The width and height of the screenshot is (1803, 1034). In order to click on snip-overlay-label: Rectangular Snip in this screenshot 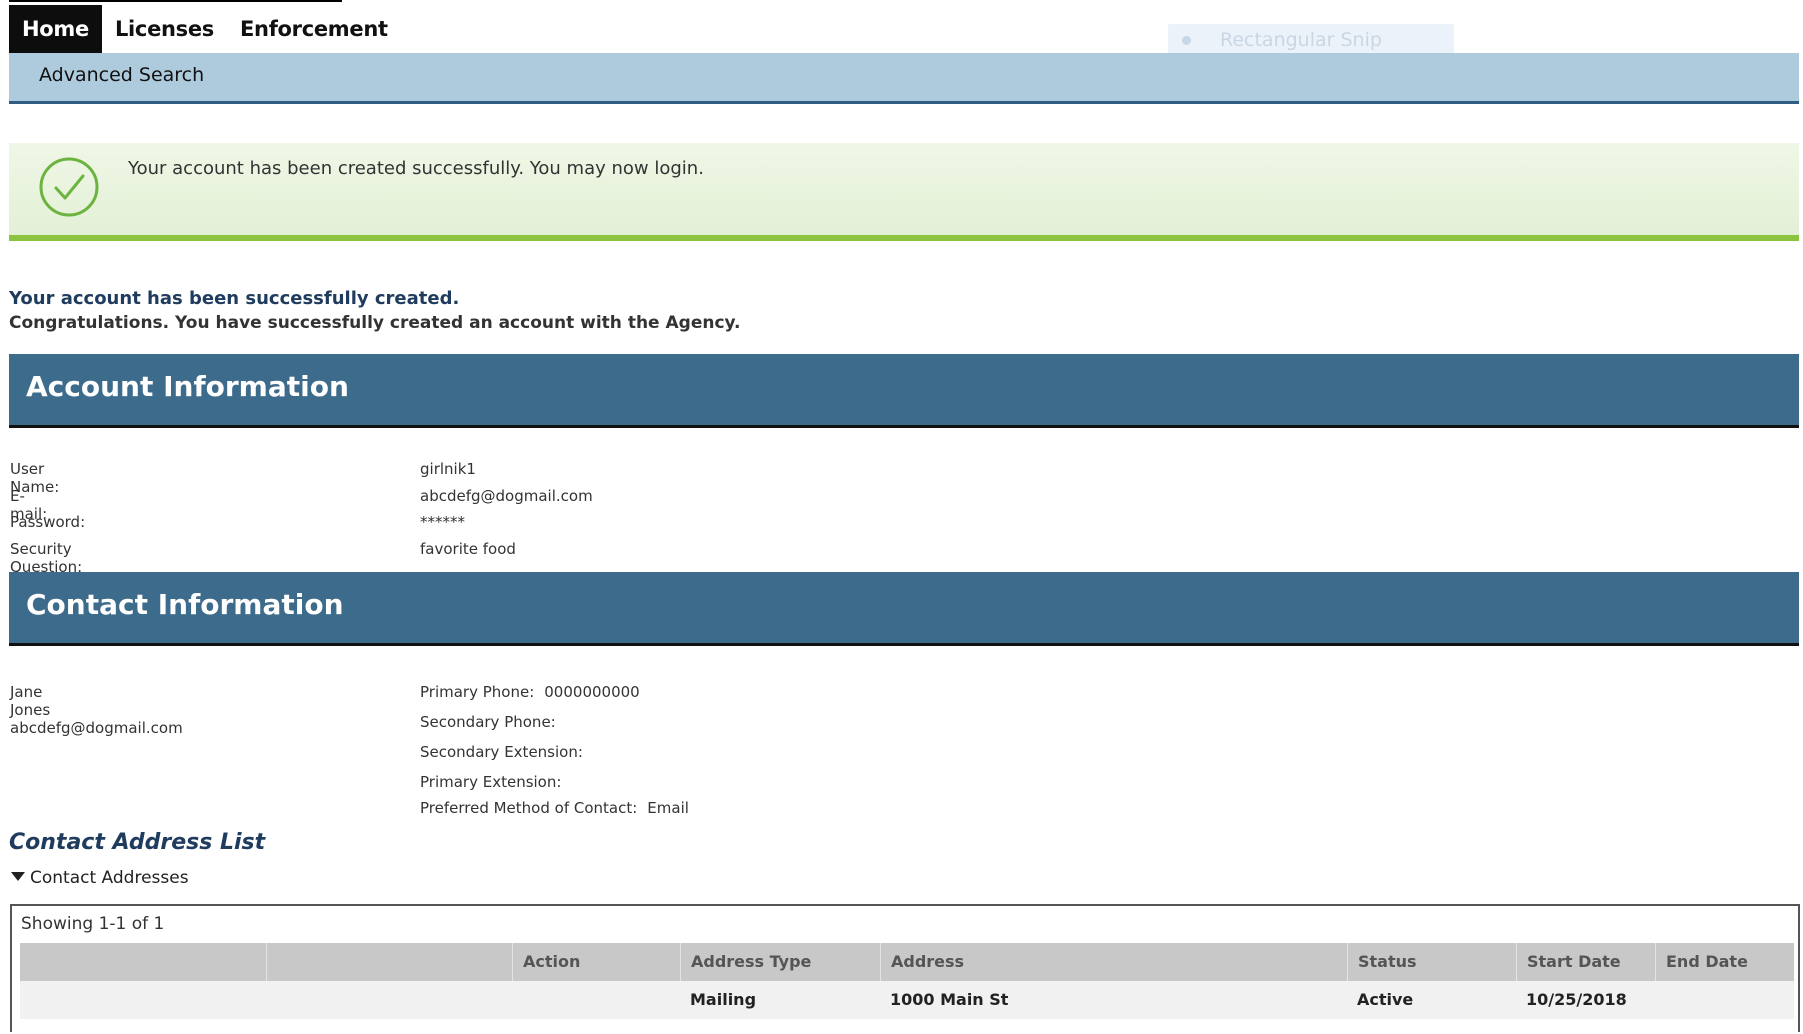, I will do `click(1301, 40)`.